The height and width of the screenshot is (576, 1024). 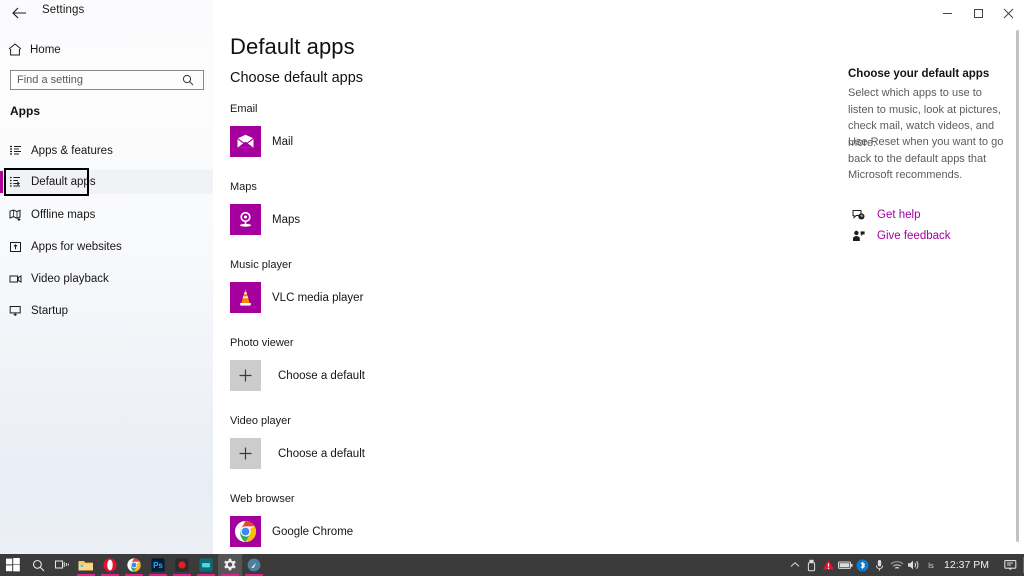 I want to click on sidebar-label: Startup, so click(x=50, y=311).